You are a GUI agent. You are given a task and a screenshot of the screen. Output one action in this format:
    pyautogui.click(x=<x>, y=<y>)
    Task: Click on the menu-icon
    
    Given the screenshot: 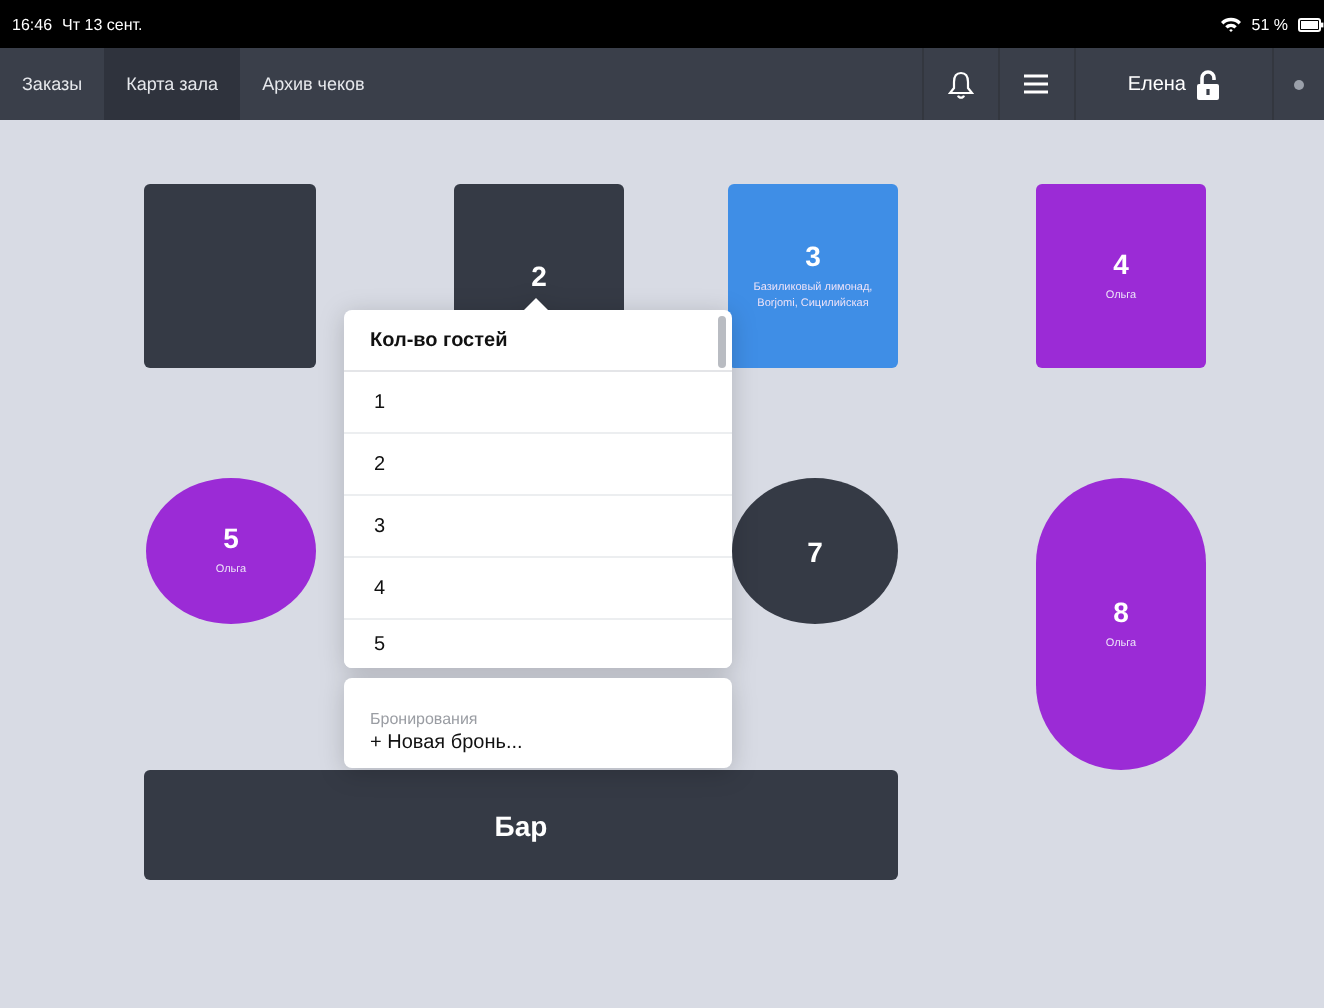 What is the action you would take?
    pyautogui.click(x=1036, y=84)
    